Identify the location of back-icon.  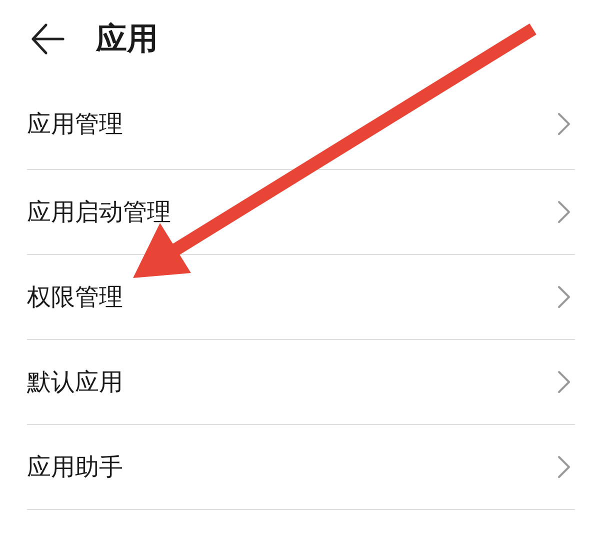
(48, 39).